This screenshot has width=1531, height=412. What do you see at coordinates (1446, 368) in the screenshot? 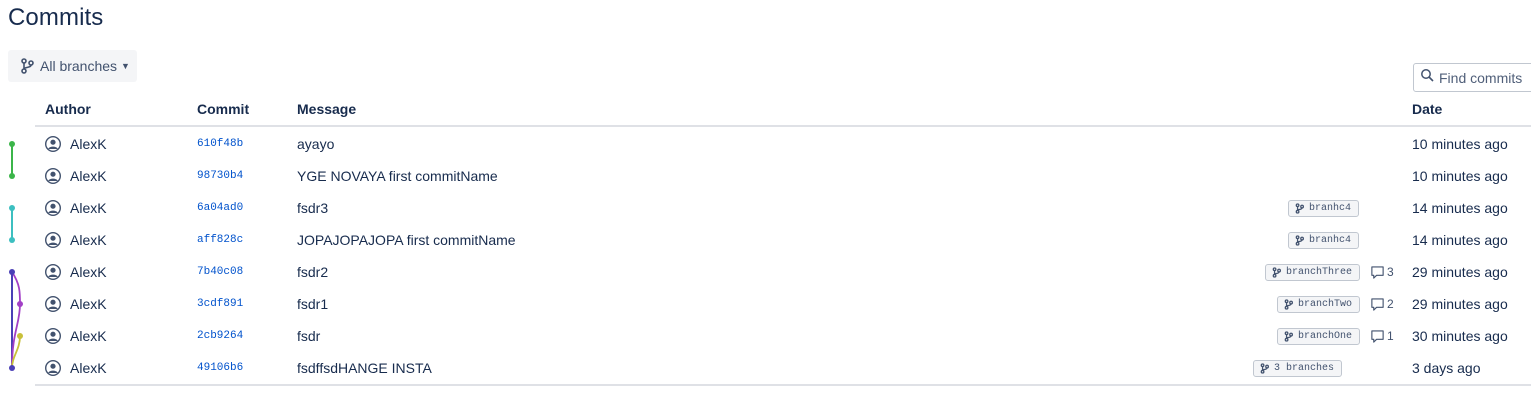
I see `commit-date: 3 days ago` at bounding box center [1446, 368].